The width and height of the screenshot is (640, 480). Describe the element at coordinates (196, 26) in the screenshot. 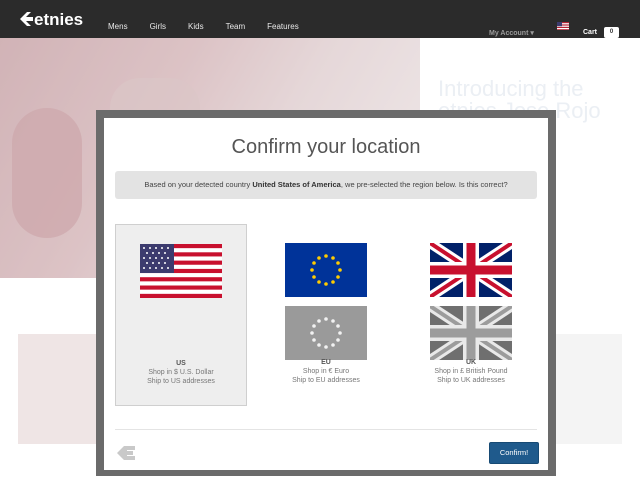

I see `nav-item-kids: Kids` at that location.